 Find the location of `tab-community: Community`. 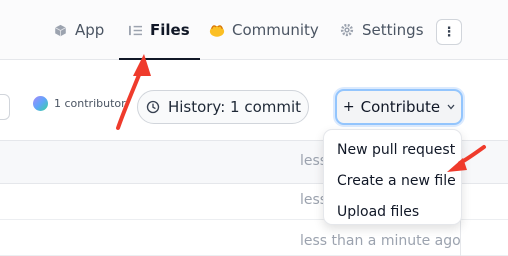

tab-community: Community is located at coordinates (264, 30).